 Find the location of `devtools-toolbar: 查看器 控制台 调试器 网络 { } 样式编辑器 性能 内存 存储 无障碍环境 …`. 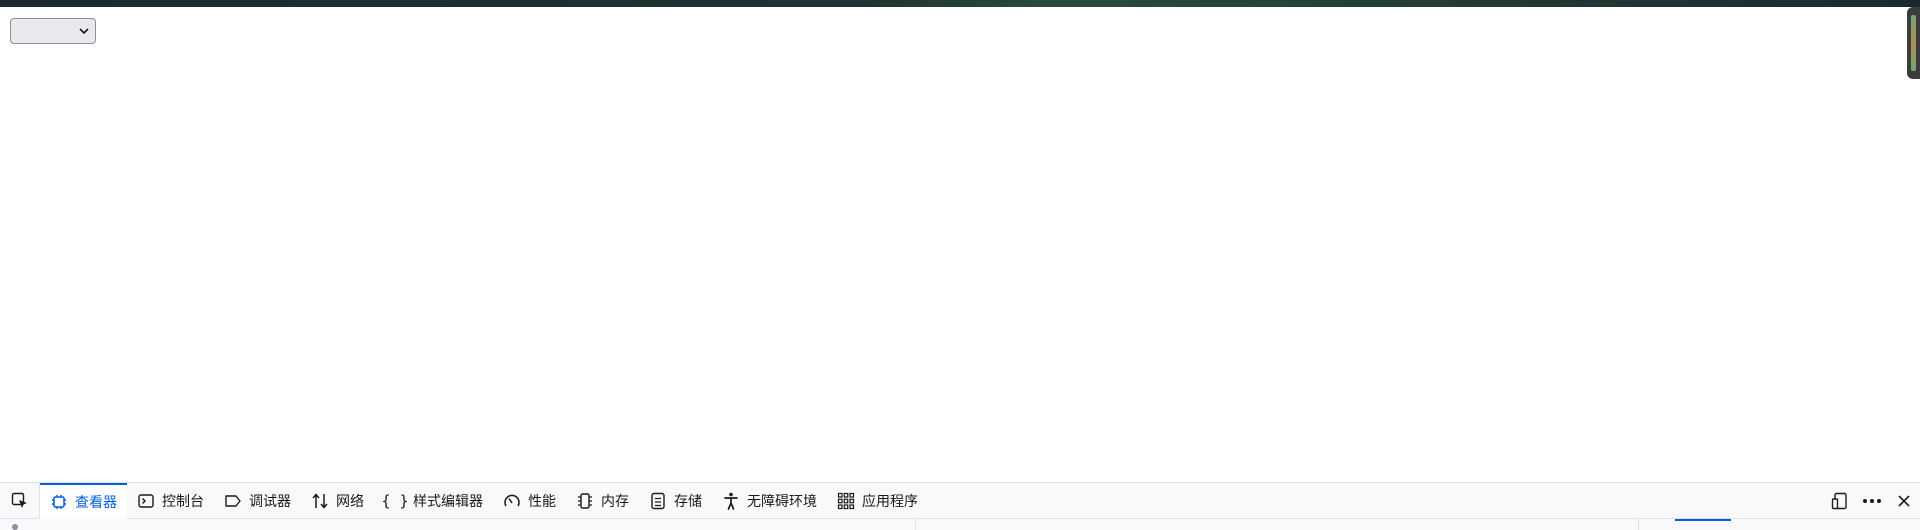

devtools-toolbar: 查看器 控制台 调试器 网络 { } 样式编辑器 性能 内存 存储 无障碍环境 … is located at coordinates (960, 500).